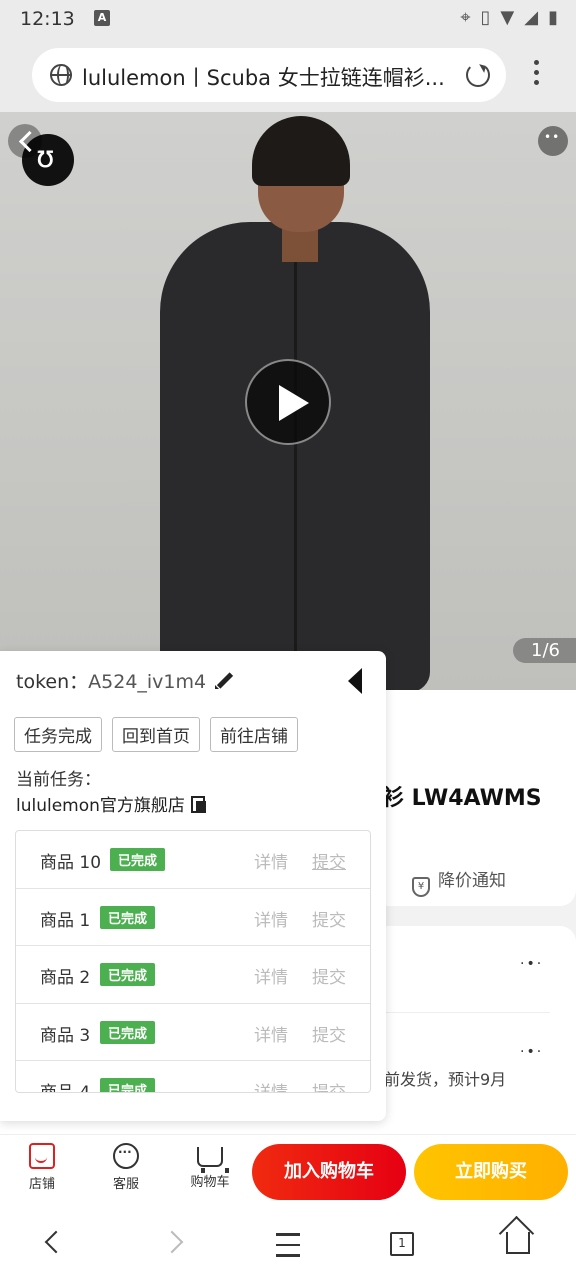  I want to click on price-notify-button: ¥ 降价通知, so click(459, 881).